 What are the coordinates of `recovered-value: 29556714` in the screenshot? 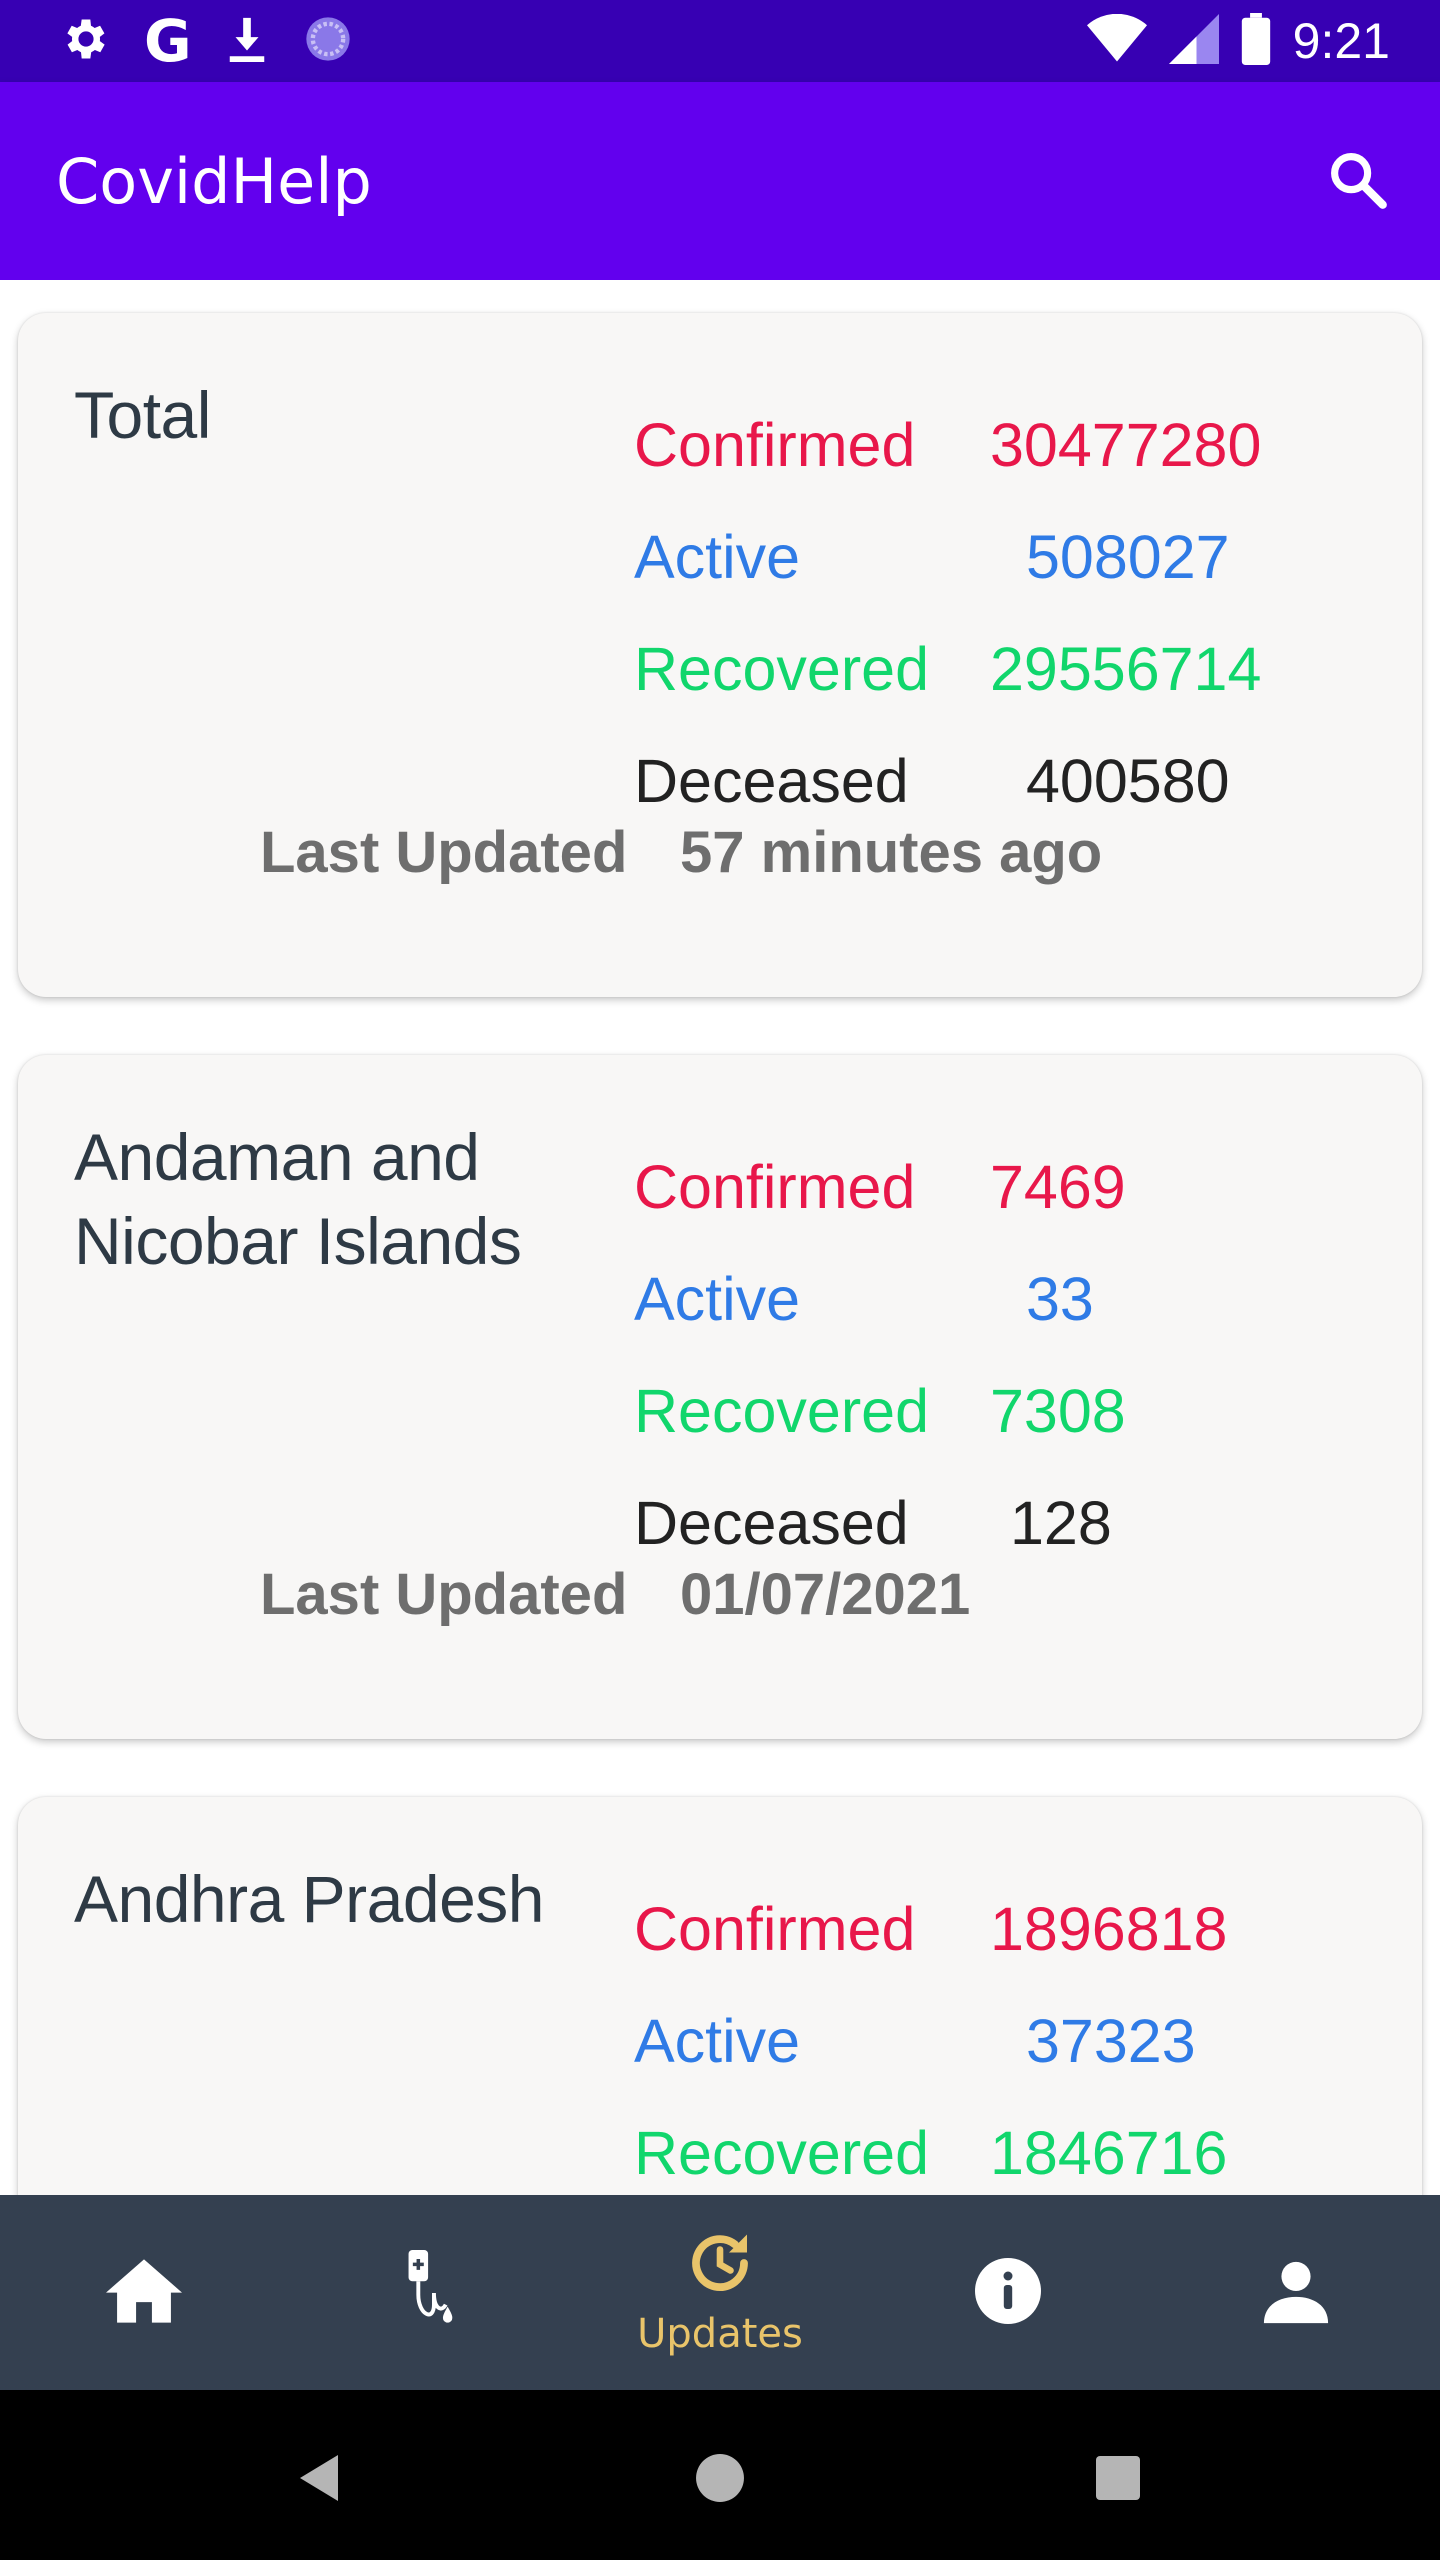 It's located at (1126, 669).